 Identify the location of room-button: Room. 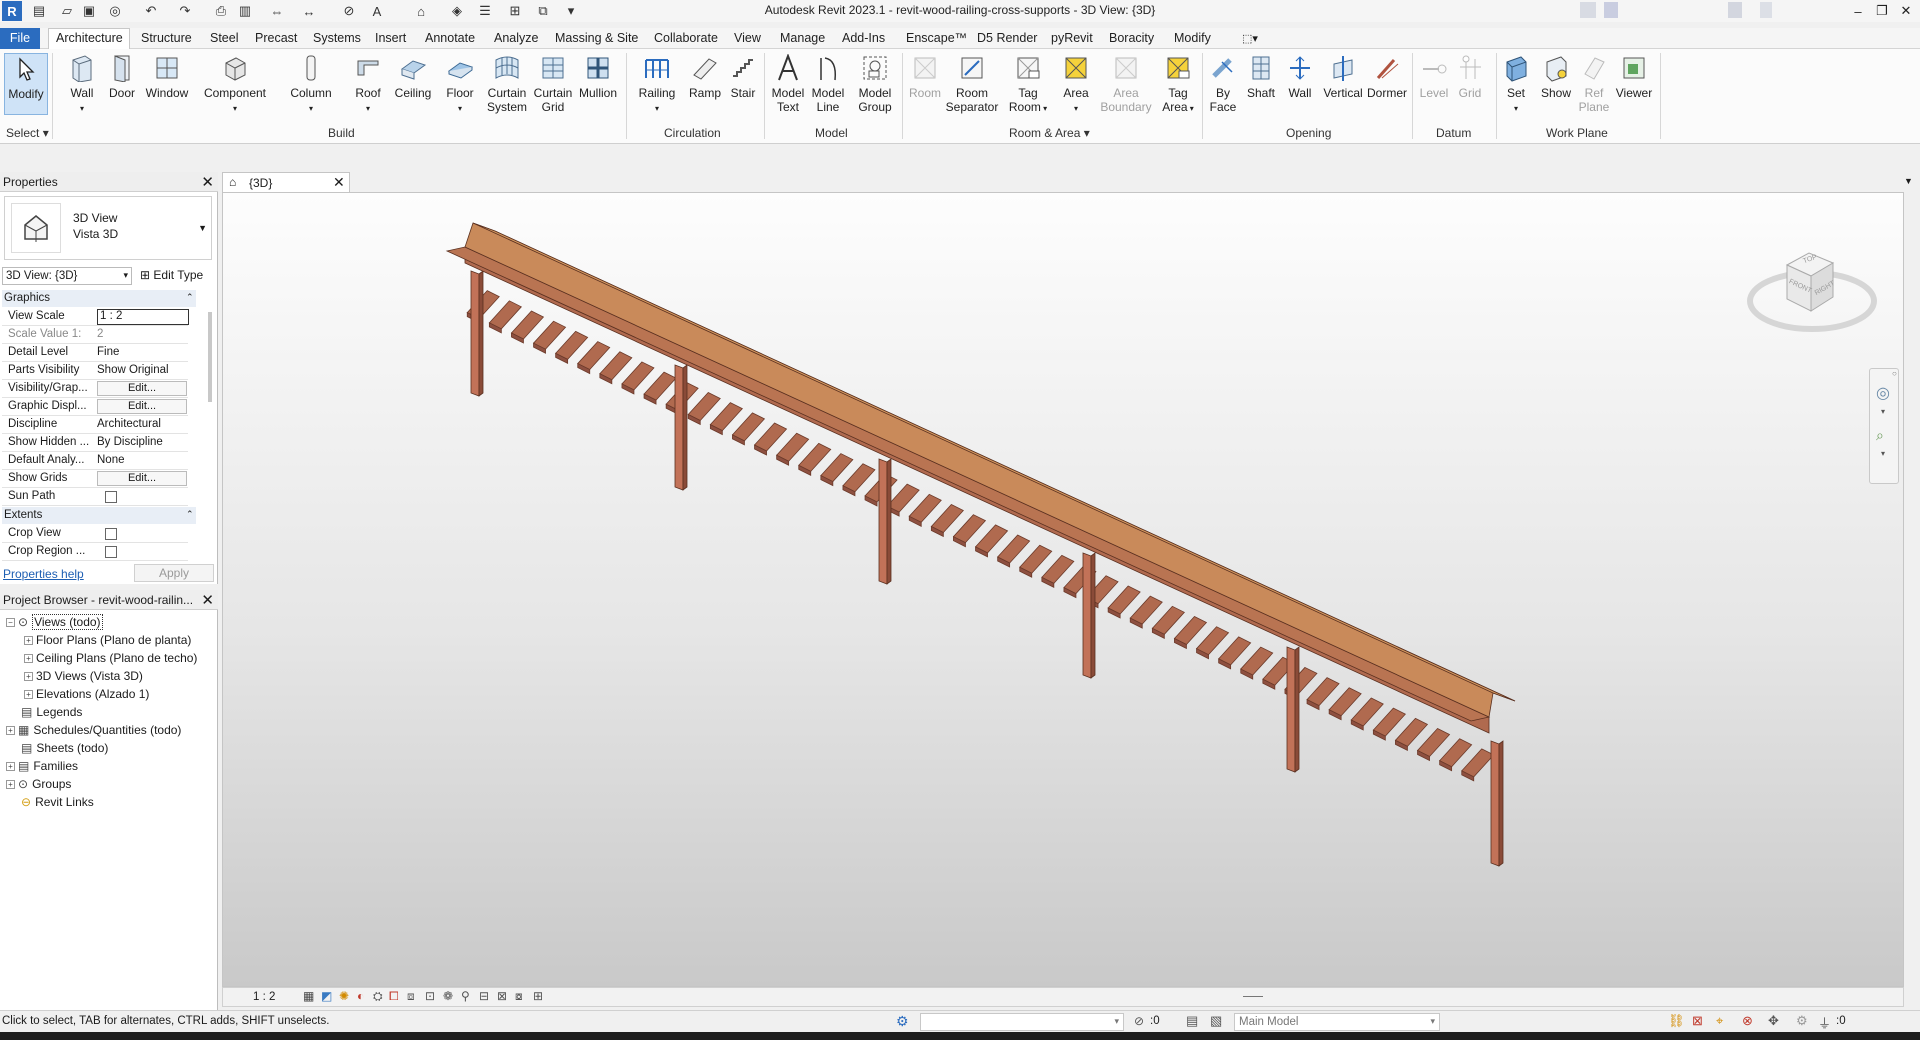
(925, 76).